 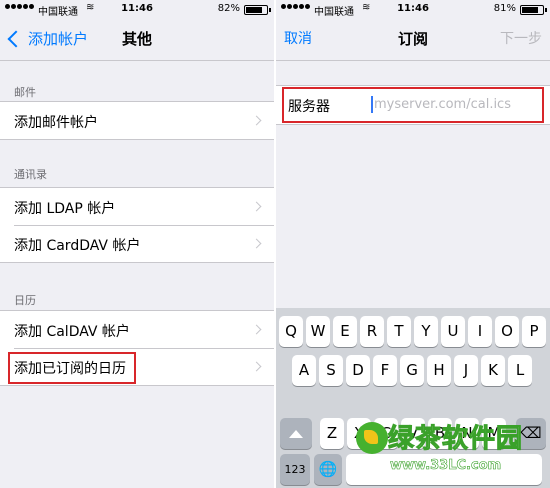 What do you see at coordinates (466, 370) in the screenshot?
I see `key-j: J` at bounding box center [466, 370].